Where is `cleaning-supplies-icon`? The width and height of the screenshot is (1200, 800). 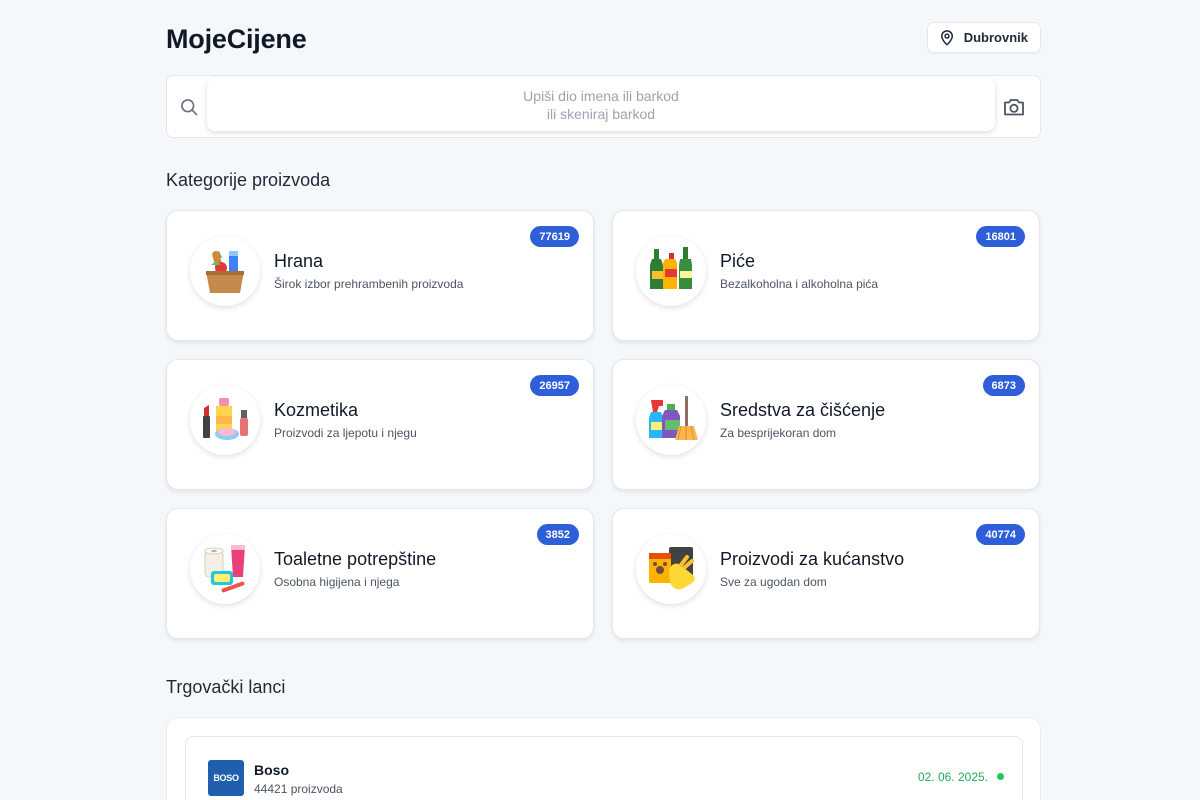 cleaning-supplies-icon is located at coordinates (671, 420).